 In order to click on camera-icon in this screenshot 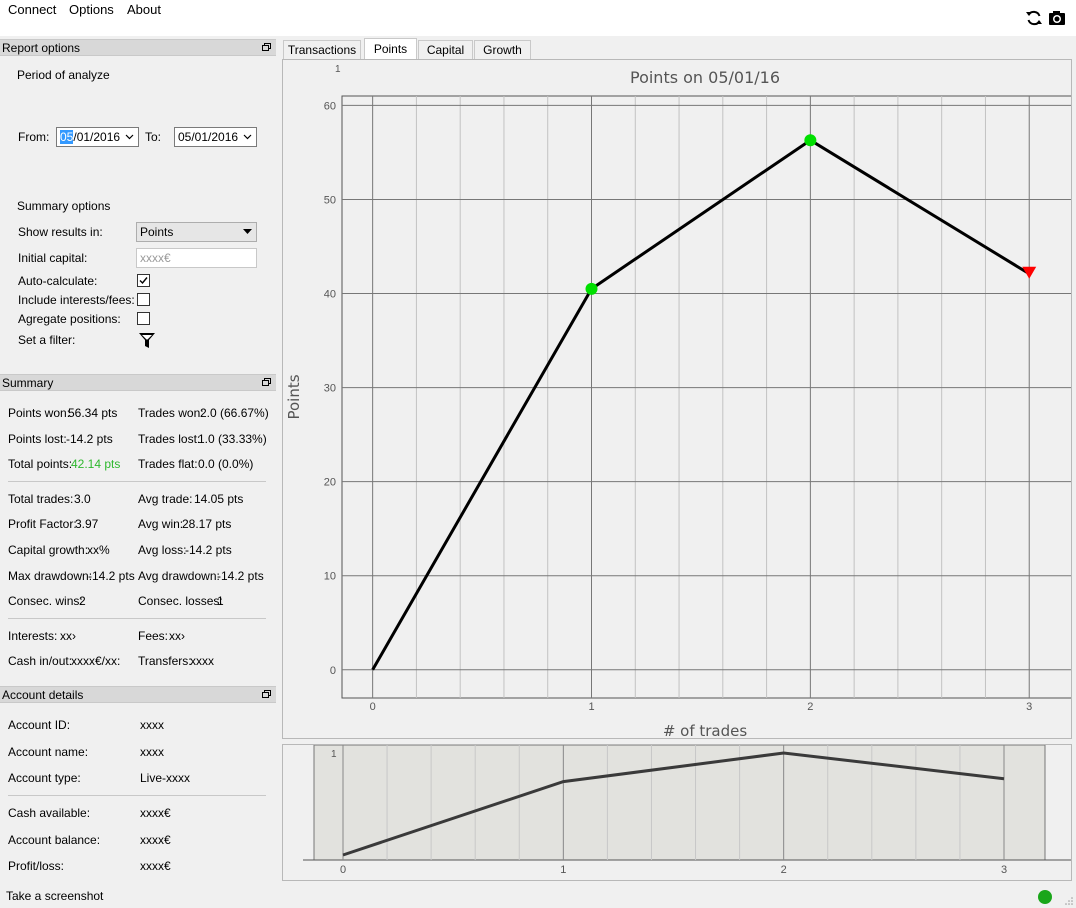, I will do `click(1057, 18)`.